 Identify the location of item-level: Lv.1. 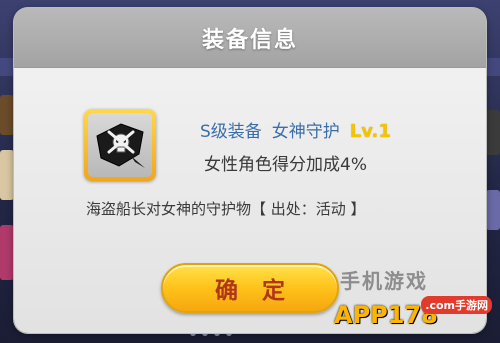
(370, 131).